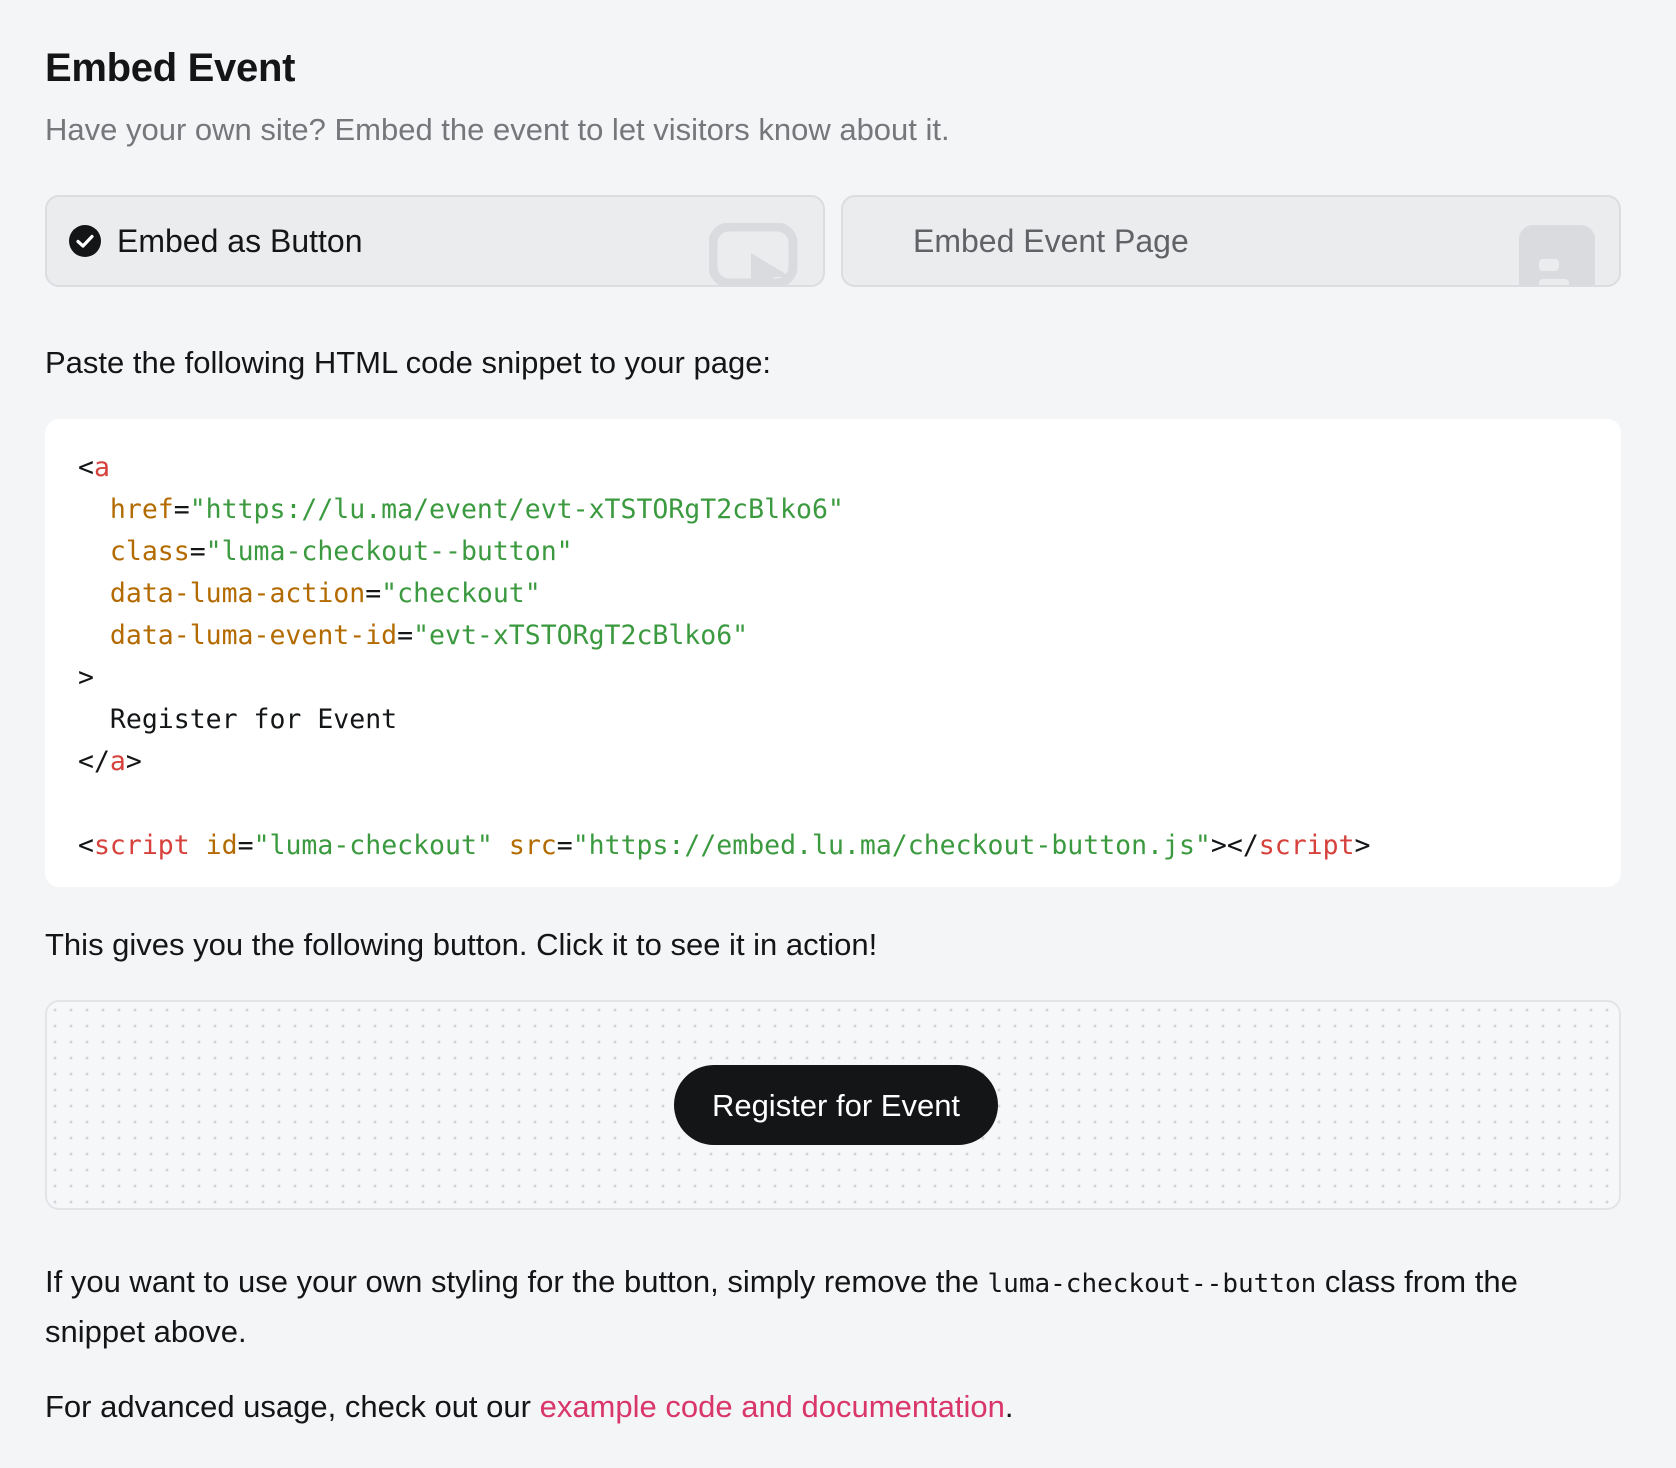 This screenshot has height=1468, width=1676. I want to click on register-for-event-button: Register for Event, so click(836, 1105).